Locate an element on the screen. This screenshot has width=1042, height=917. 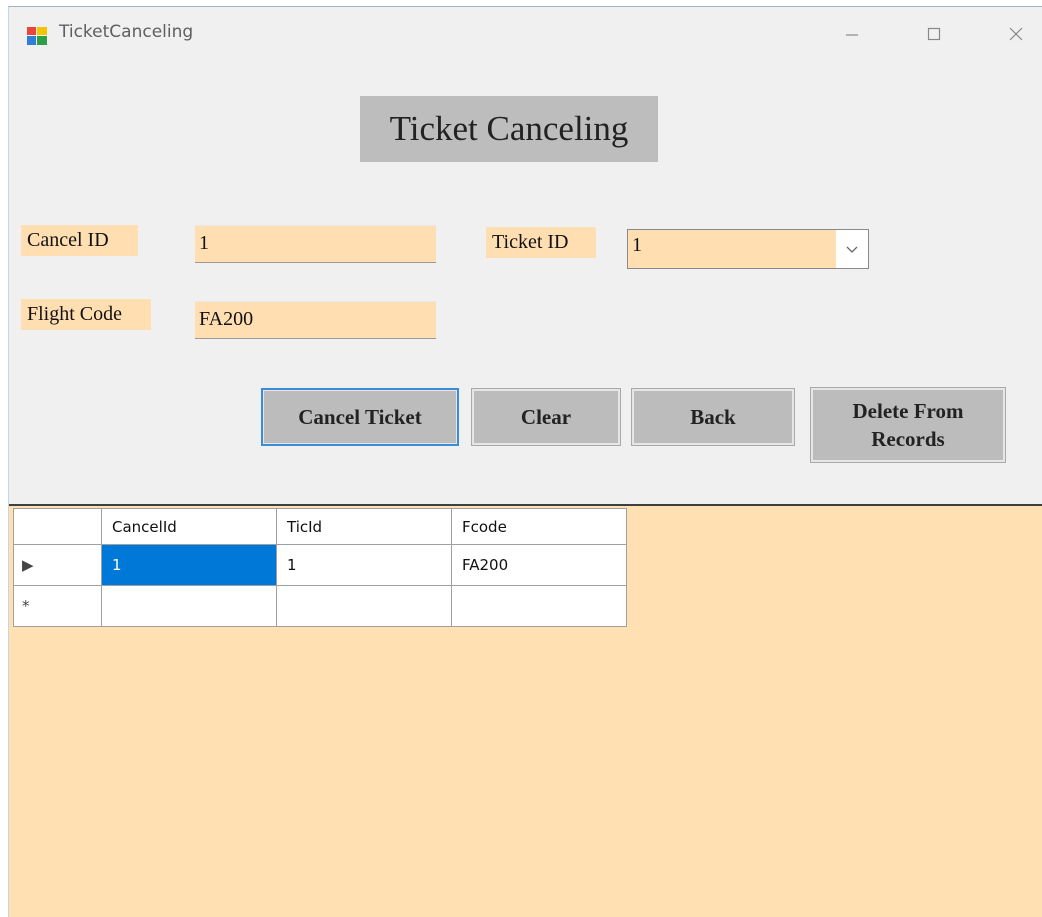
maximize-icon is located at coordinates (934, 34).